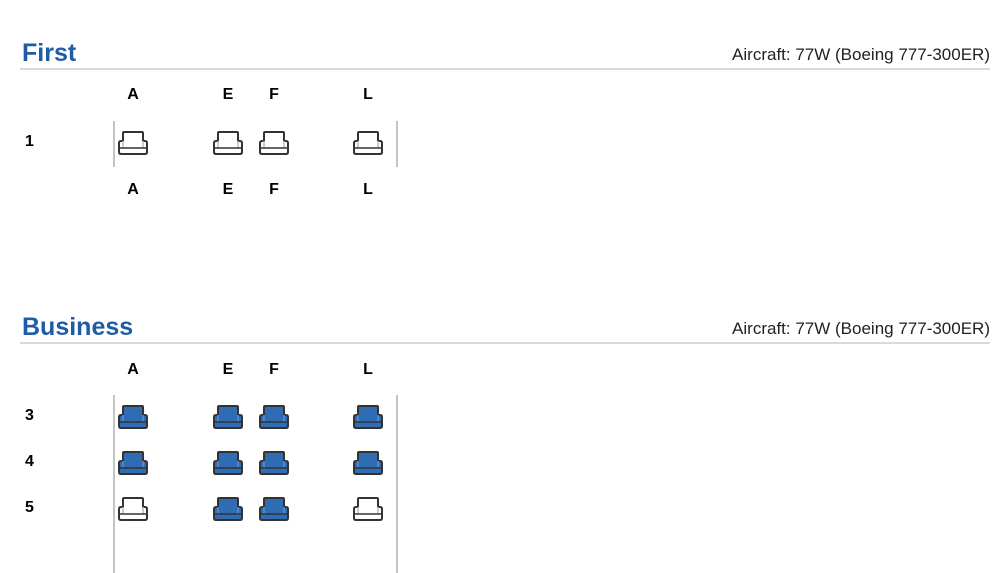 The width and height of the screenshot is (1008, 573). What do you see at coordinates (78, 327) in the screenshot?
I see `section-title: Business` at bounding box center [78, 327].